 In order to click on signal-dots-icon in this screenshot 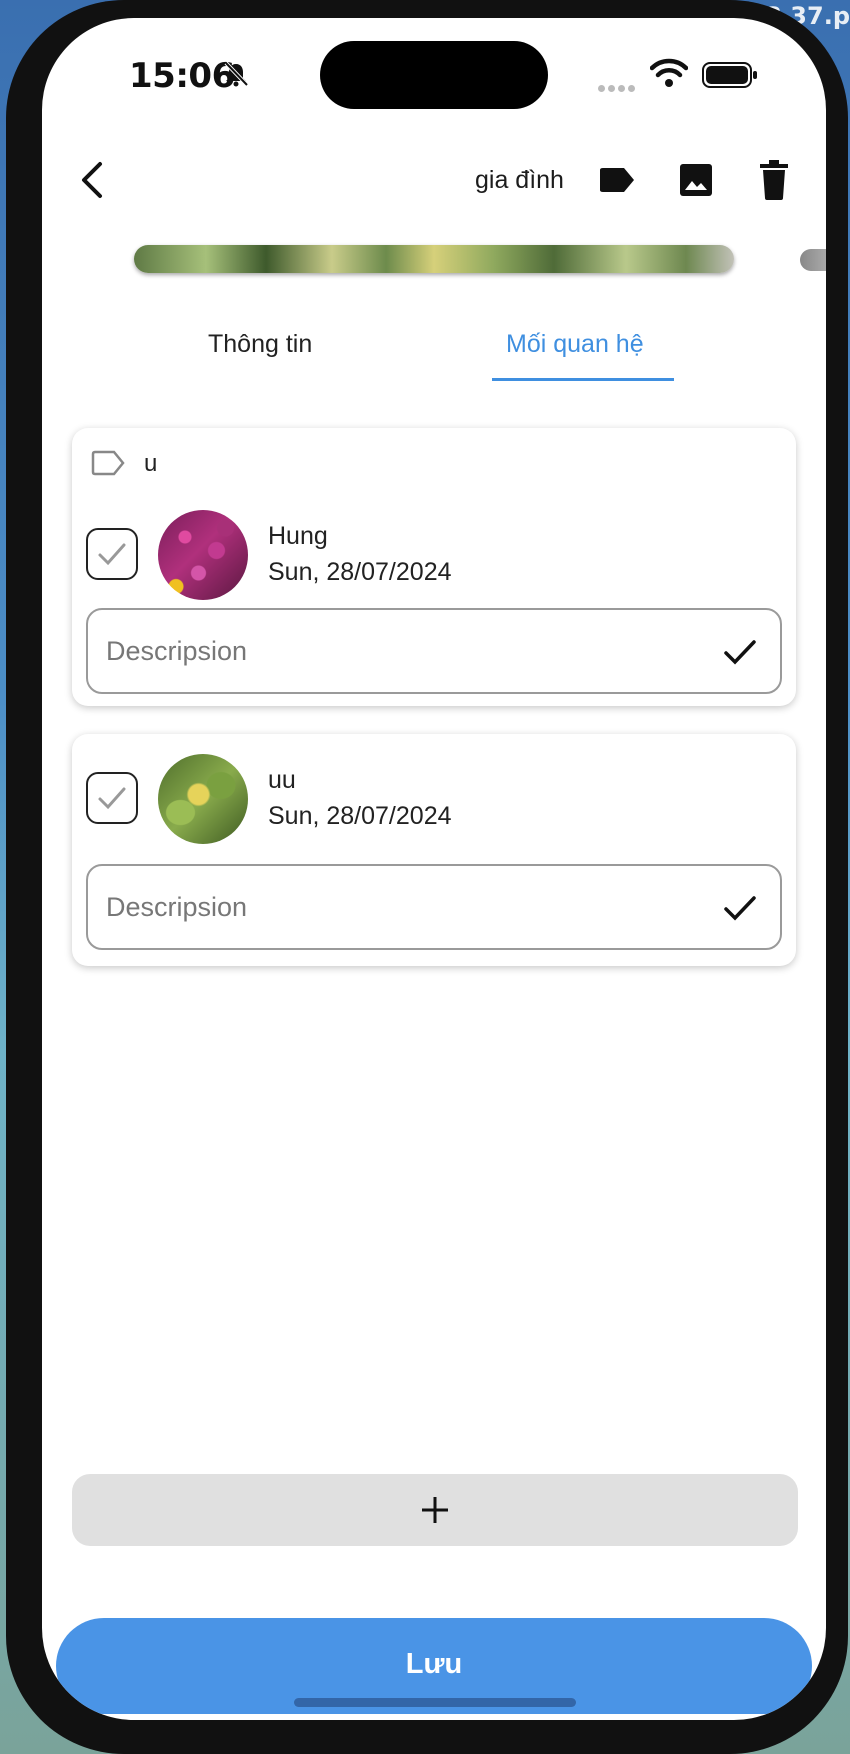, I will do `click(618, 88)`.